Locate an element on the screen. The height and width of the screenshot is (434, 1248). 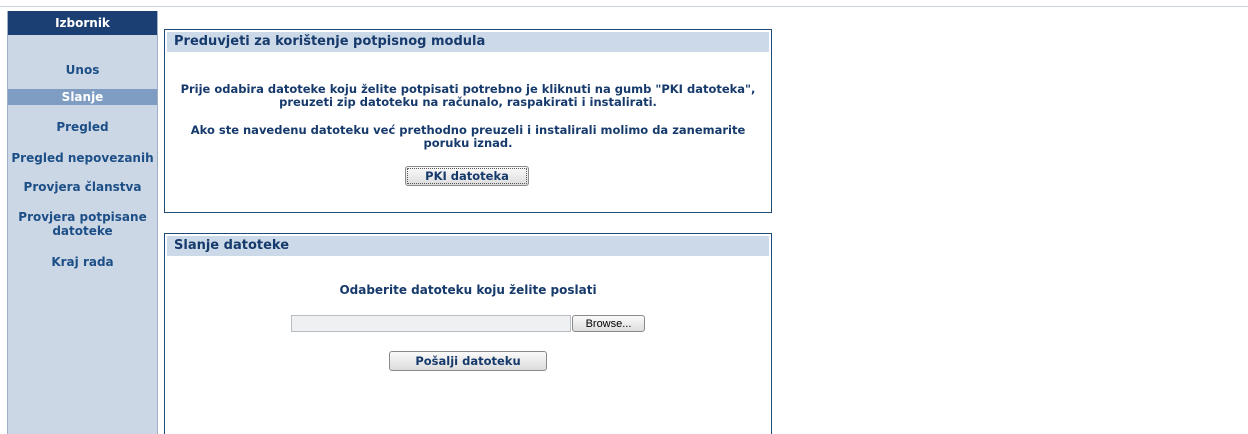
sidebar-item-unos: Unos is located at coordinates (82, 70).